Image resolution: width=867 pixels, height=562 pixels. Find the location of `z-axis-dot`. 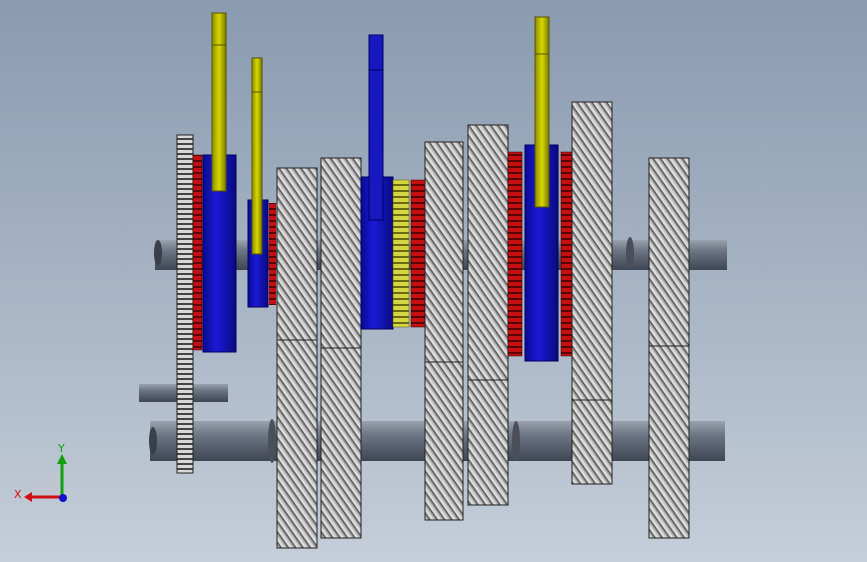

z-axis-dot is located at coordinates (63, 498).